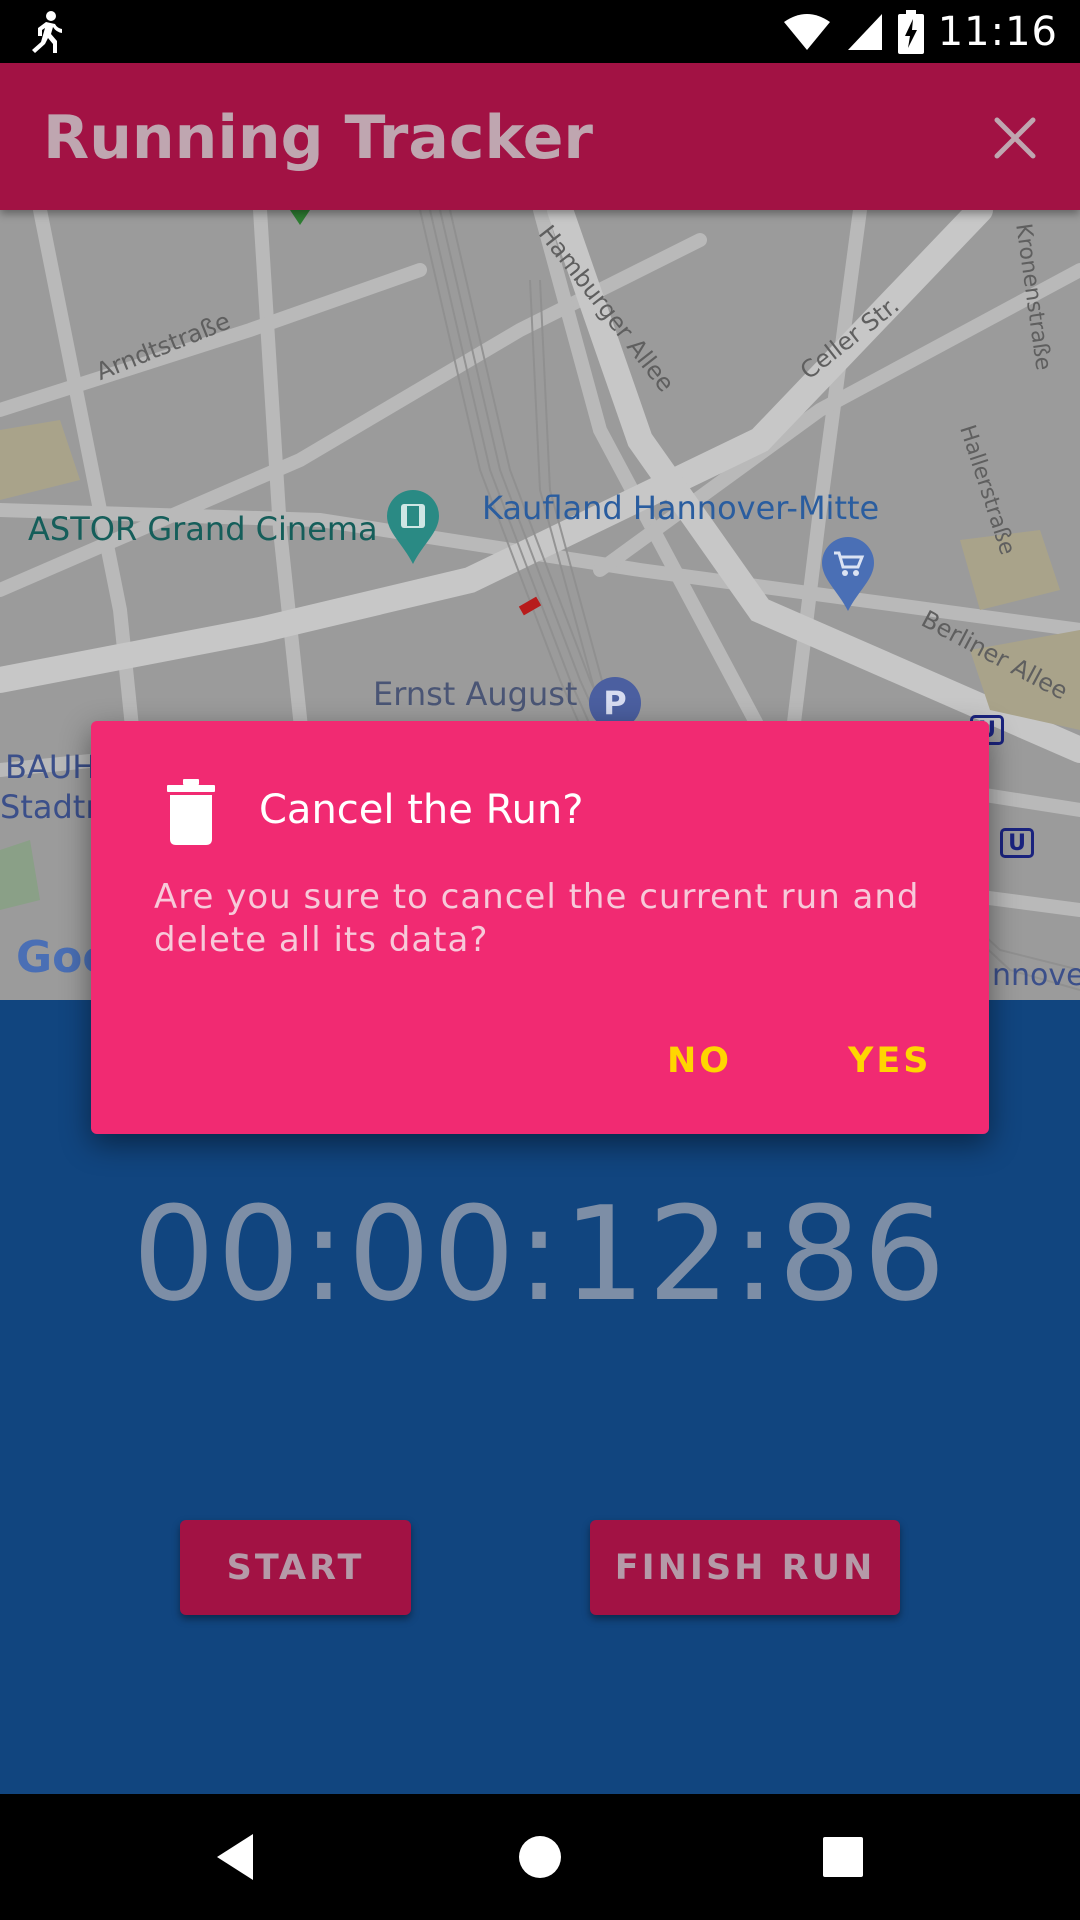  Describe the element at coordinates (49, 807) in the screenshot. I see `place-label-stadtr-fragment: Stadtr` at that location.